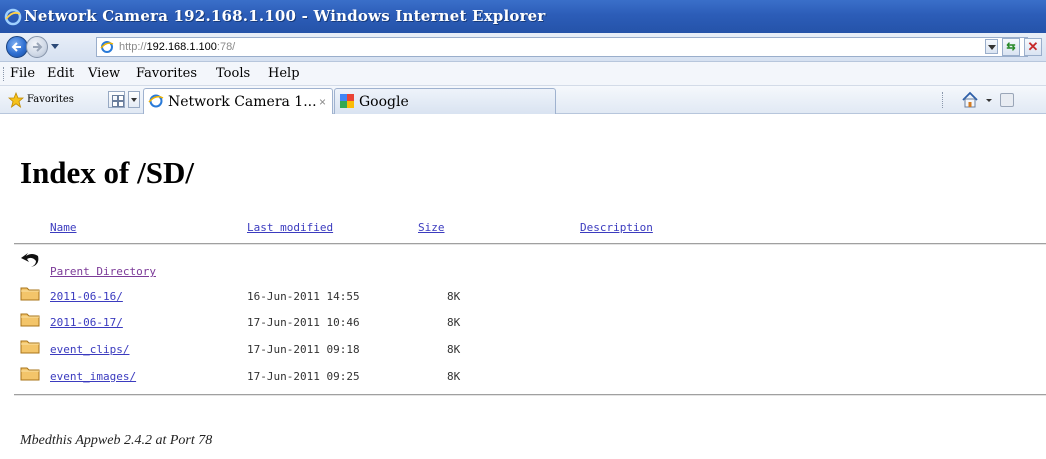 This screenshot has height=459, width=1046. I want to click on folder-link-event-clips: event_clips/, so click(89, 349).